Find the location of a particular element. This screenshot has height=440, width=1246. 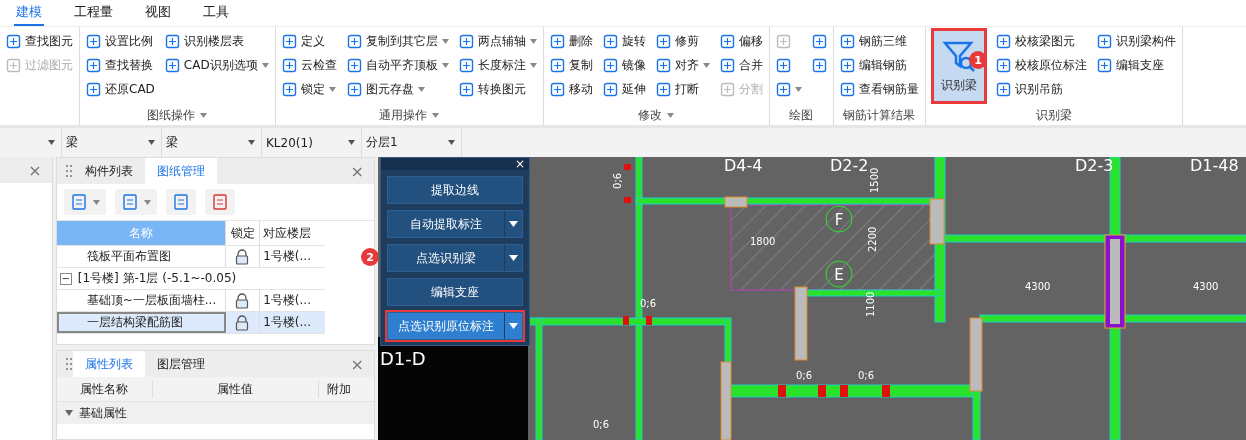

ribbon-tool: 识别梁构件 is located at coordinates (1136, 41).